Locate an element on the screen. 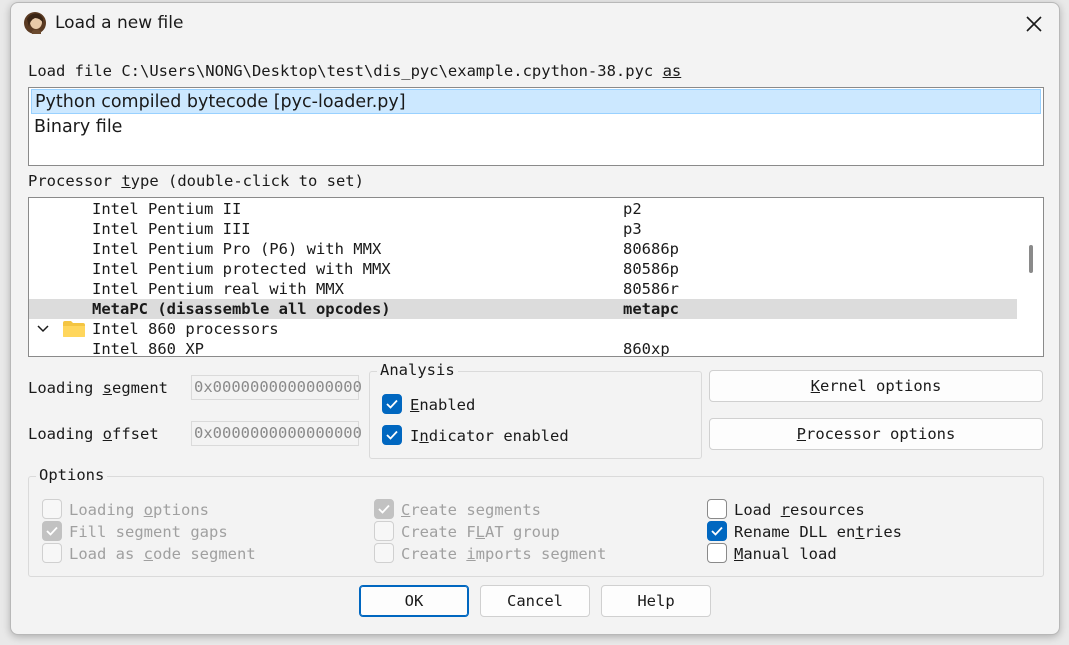  load-resources-label: Load resources is located at coordinates (799, 510).